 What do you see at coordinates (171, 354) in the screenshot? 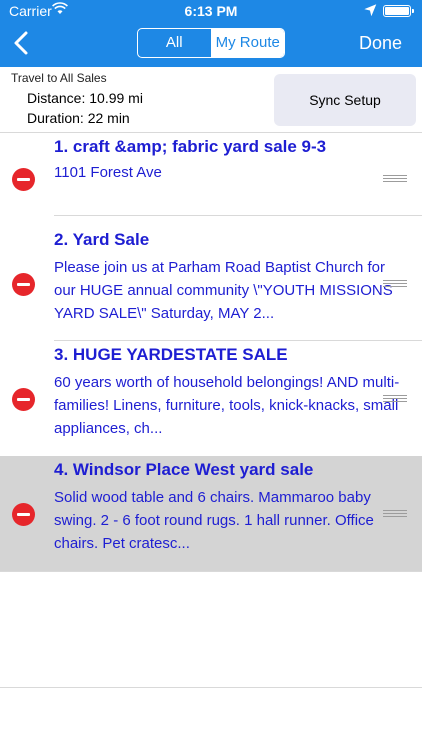
I see `sale-title: 3. HUGE YARDESTATE SALE` at bounding box center [171, 354].